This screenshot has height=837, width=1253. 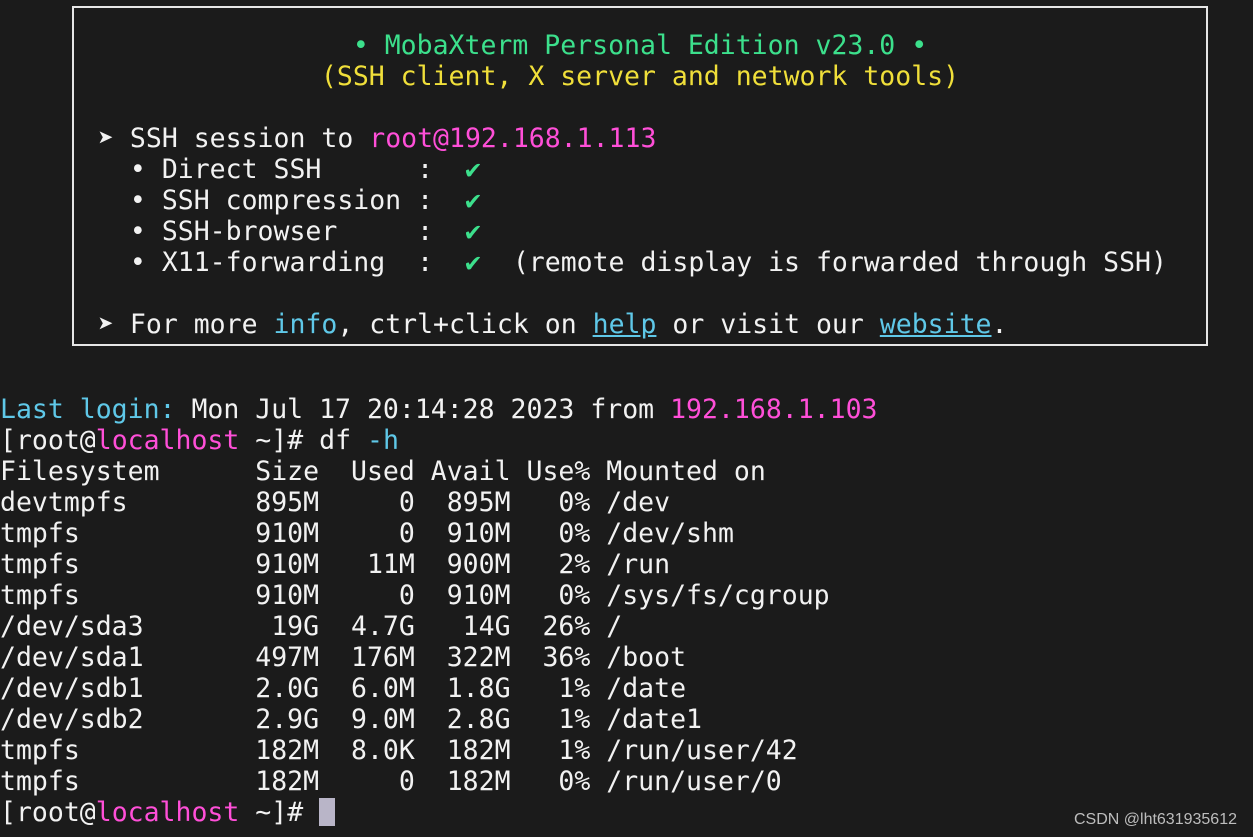 What do you see at coordinates (664, 231) in the screenshot?
I see `feature-ssh-browser: • SSH-browser : ✔` at bounding box center [664, 231].